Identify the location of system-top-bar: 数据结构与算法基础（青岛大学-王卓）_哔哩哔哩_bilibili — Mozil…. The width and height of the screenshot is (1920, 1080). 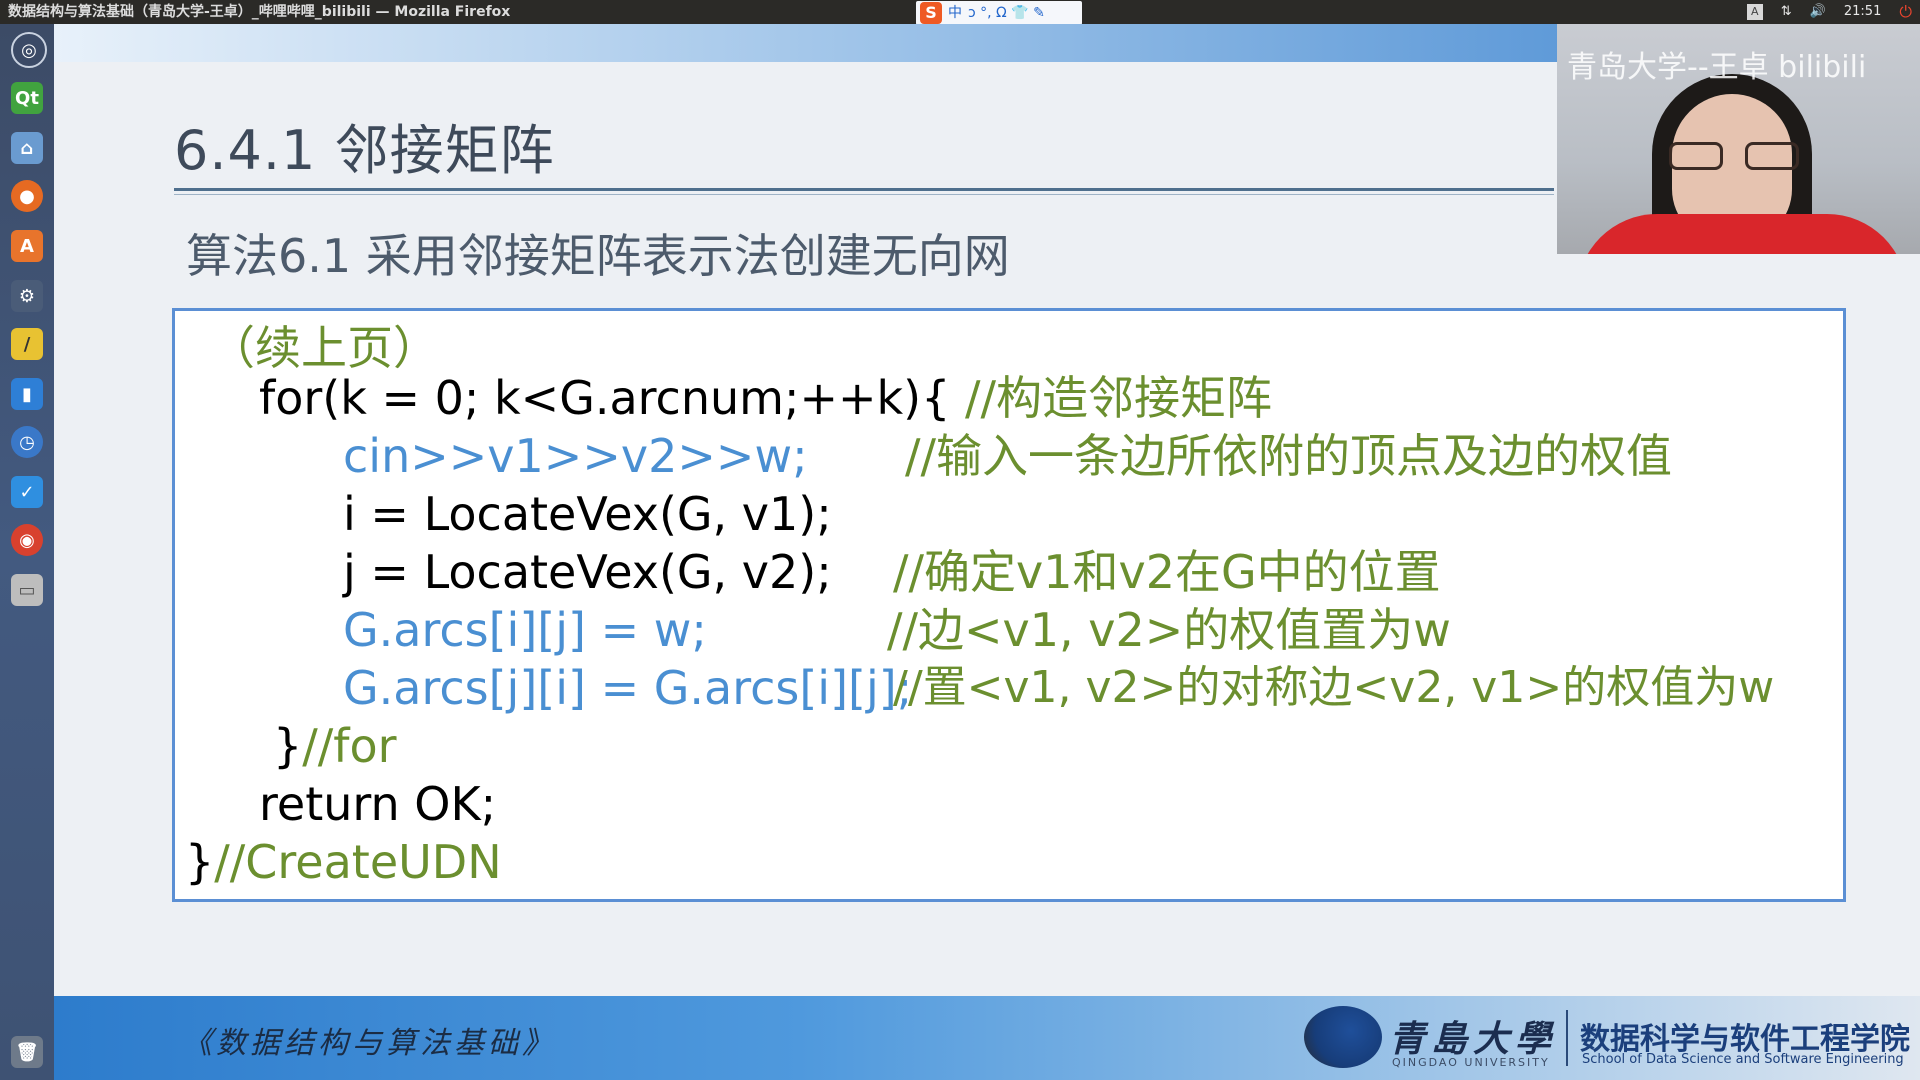
(960, 12).